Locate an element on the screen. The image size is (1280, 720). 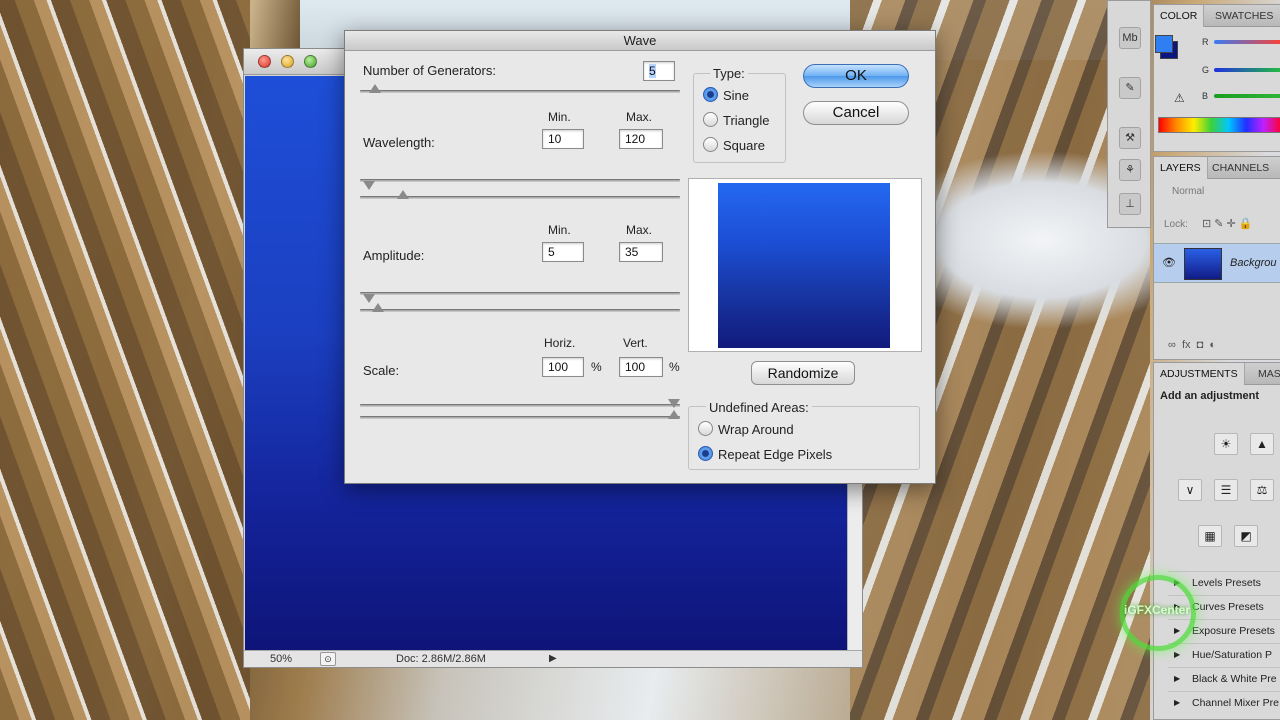
wrap-around-radio is located at coordinates (705, 428).